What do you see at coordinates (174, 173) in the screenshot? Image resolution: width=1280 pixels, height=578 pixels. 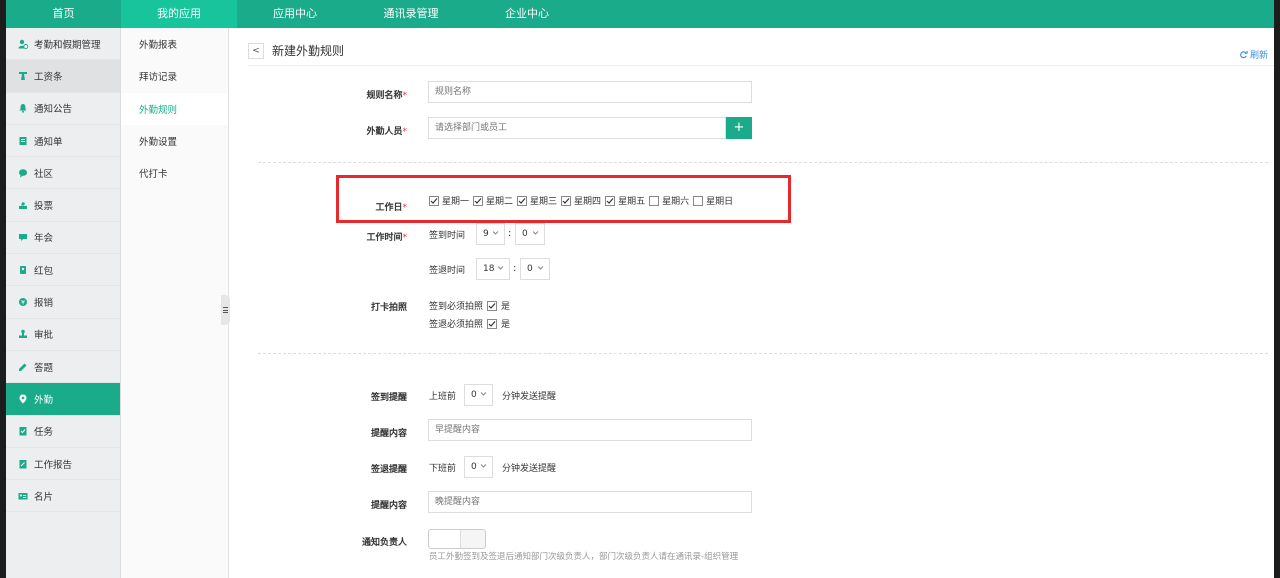 I see `subnav-proxy-punch: 代打卡` at bounding box center [174, 173].